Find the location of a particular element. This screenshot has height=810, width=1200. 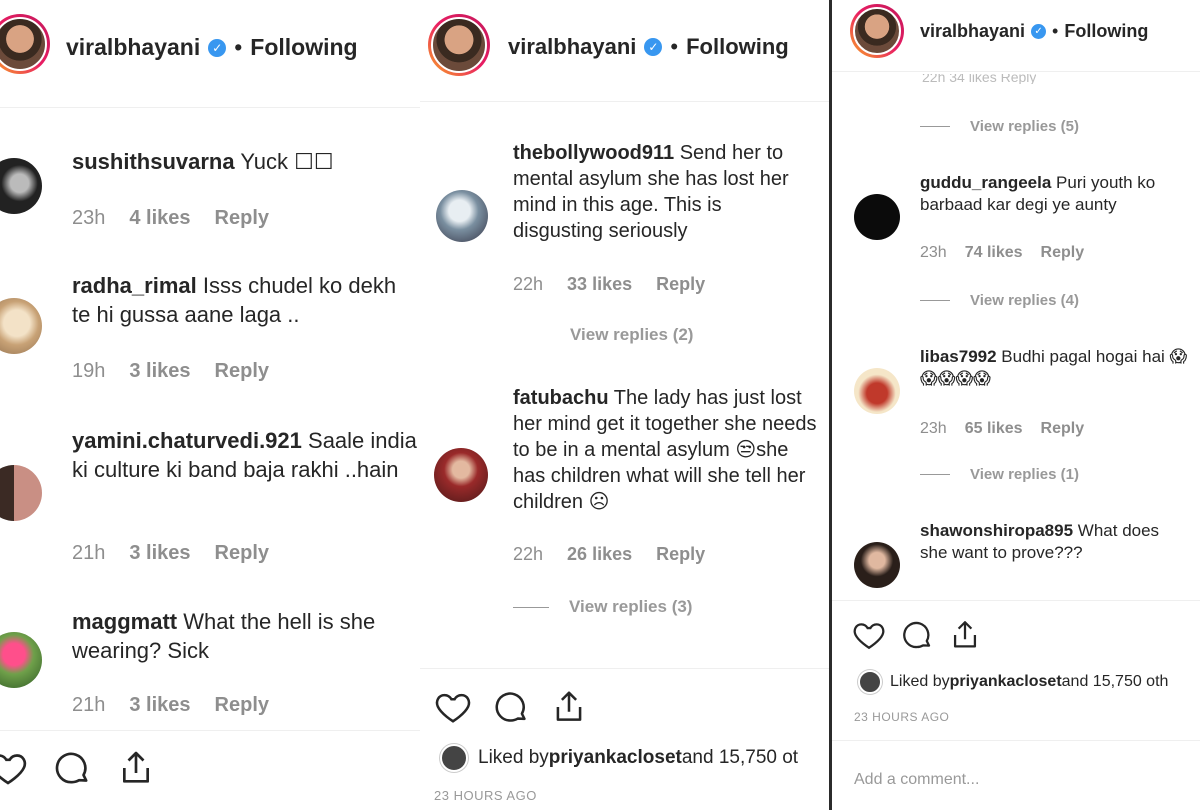

comment-username: fatubachu is located at coordinates (561, 398).